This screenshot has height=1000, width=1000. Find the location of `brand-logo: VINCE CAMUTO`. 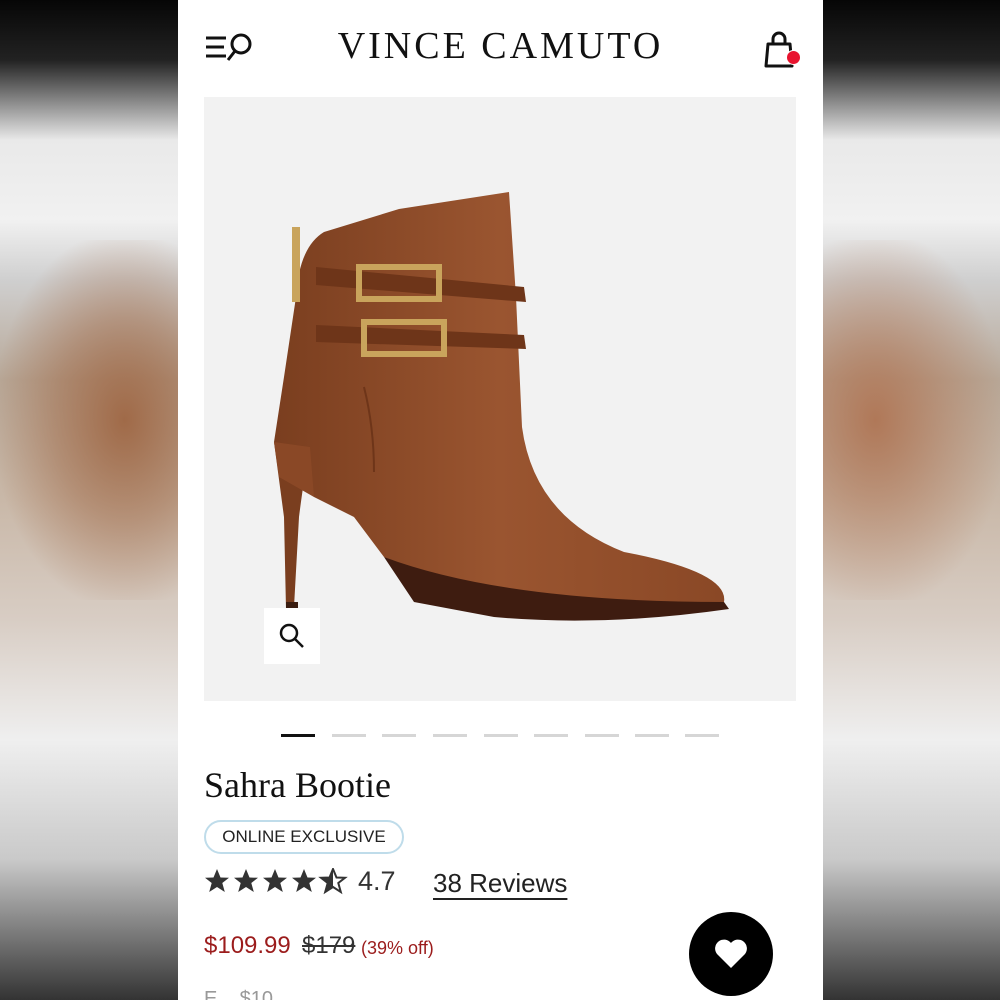

brand-logo: VINCE CAMUTO is located at coordinates (500, 46).